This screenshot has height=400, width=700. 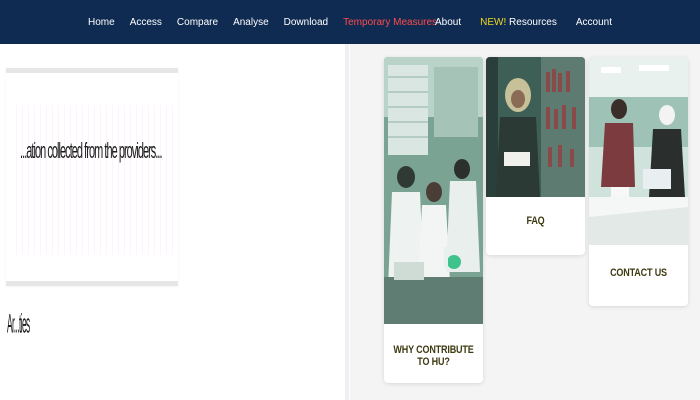 I want to click on nav-resources: NEW! Resources, so click(x=518, y=22).